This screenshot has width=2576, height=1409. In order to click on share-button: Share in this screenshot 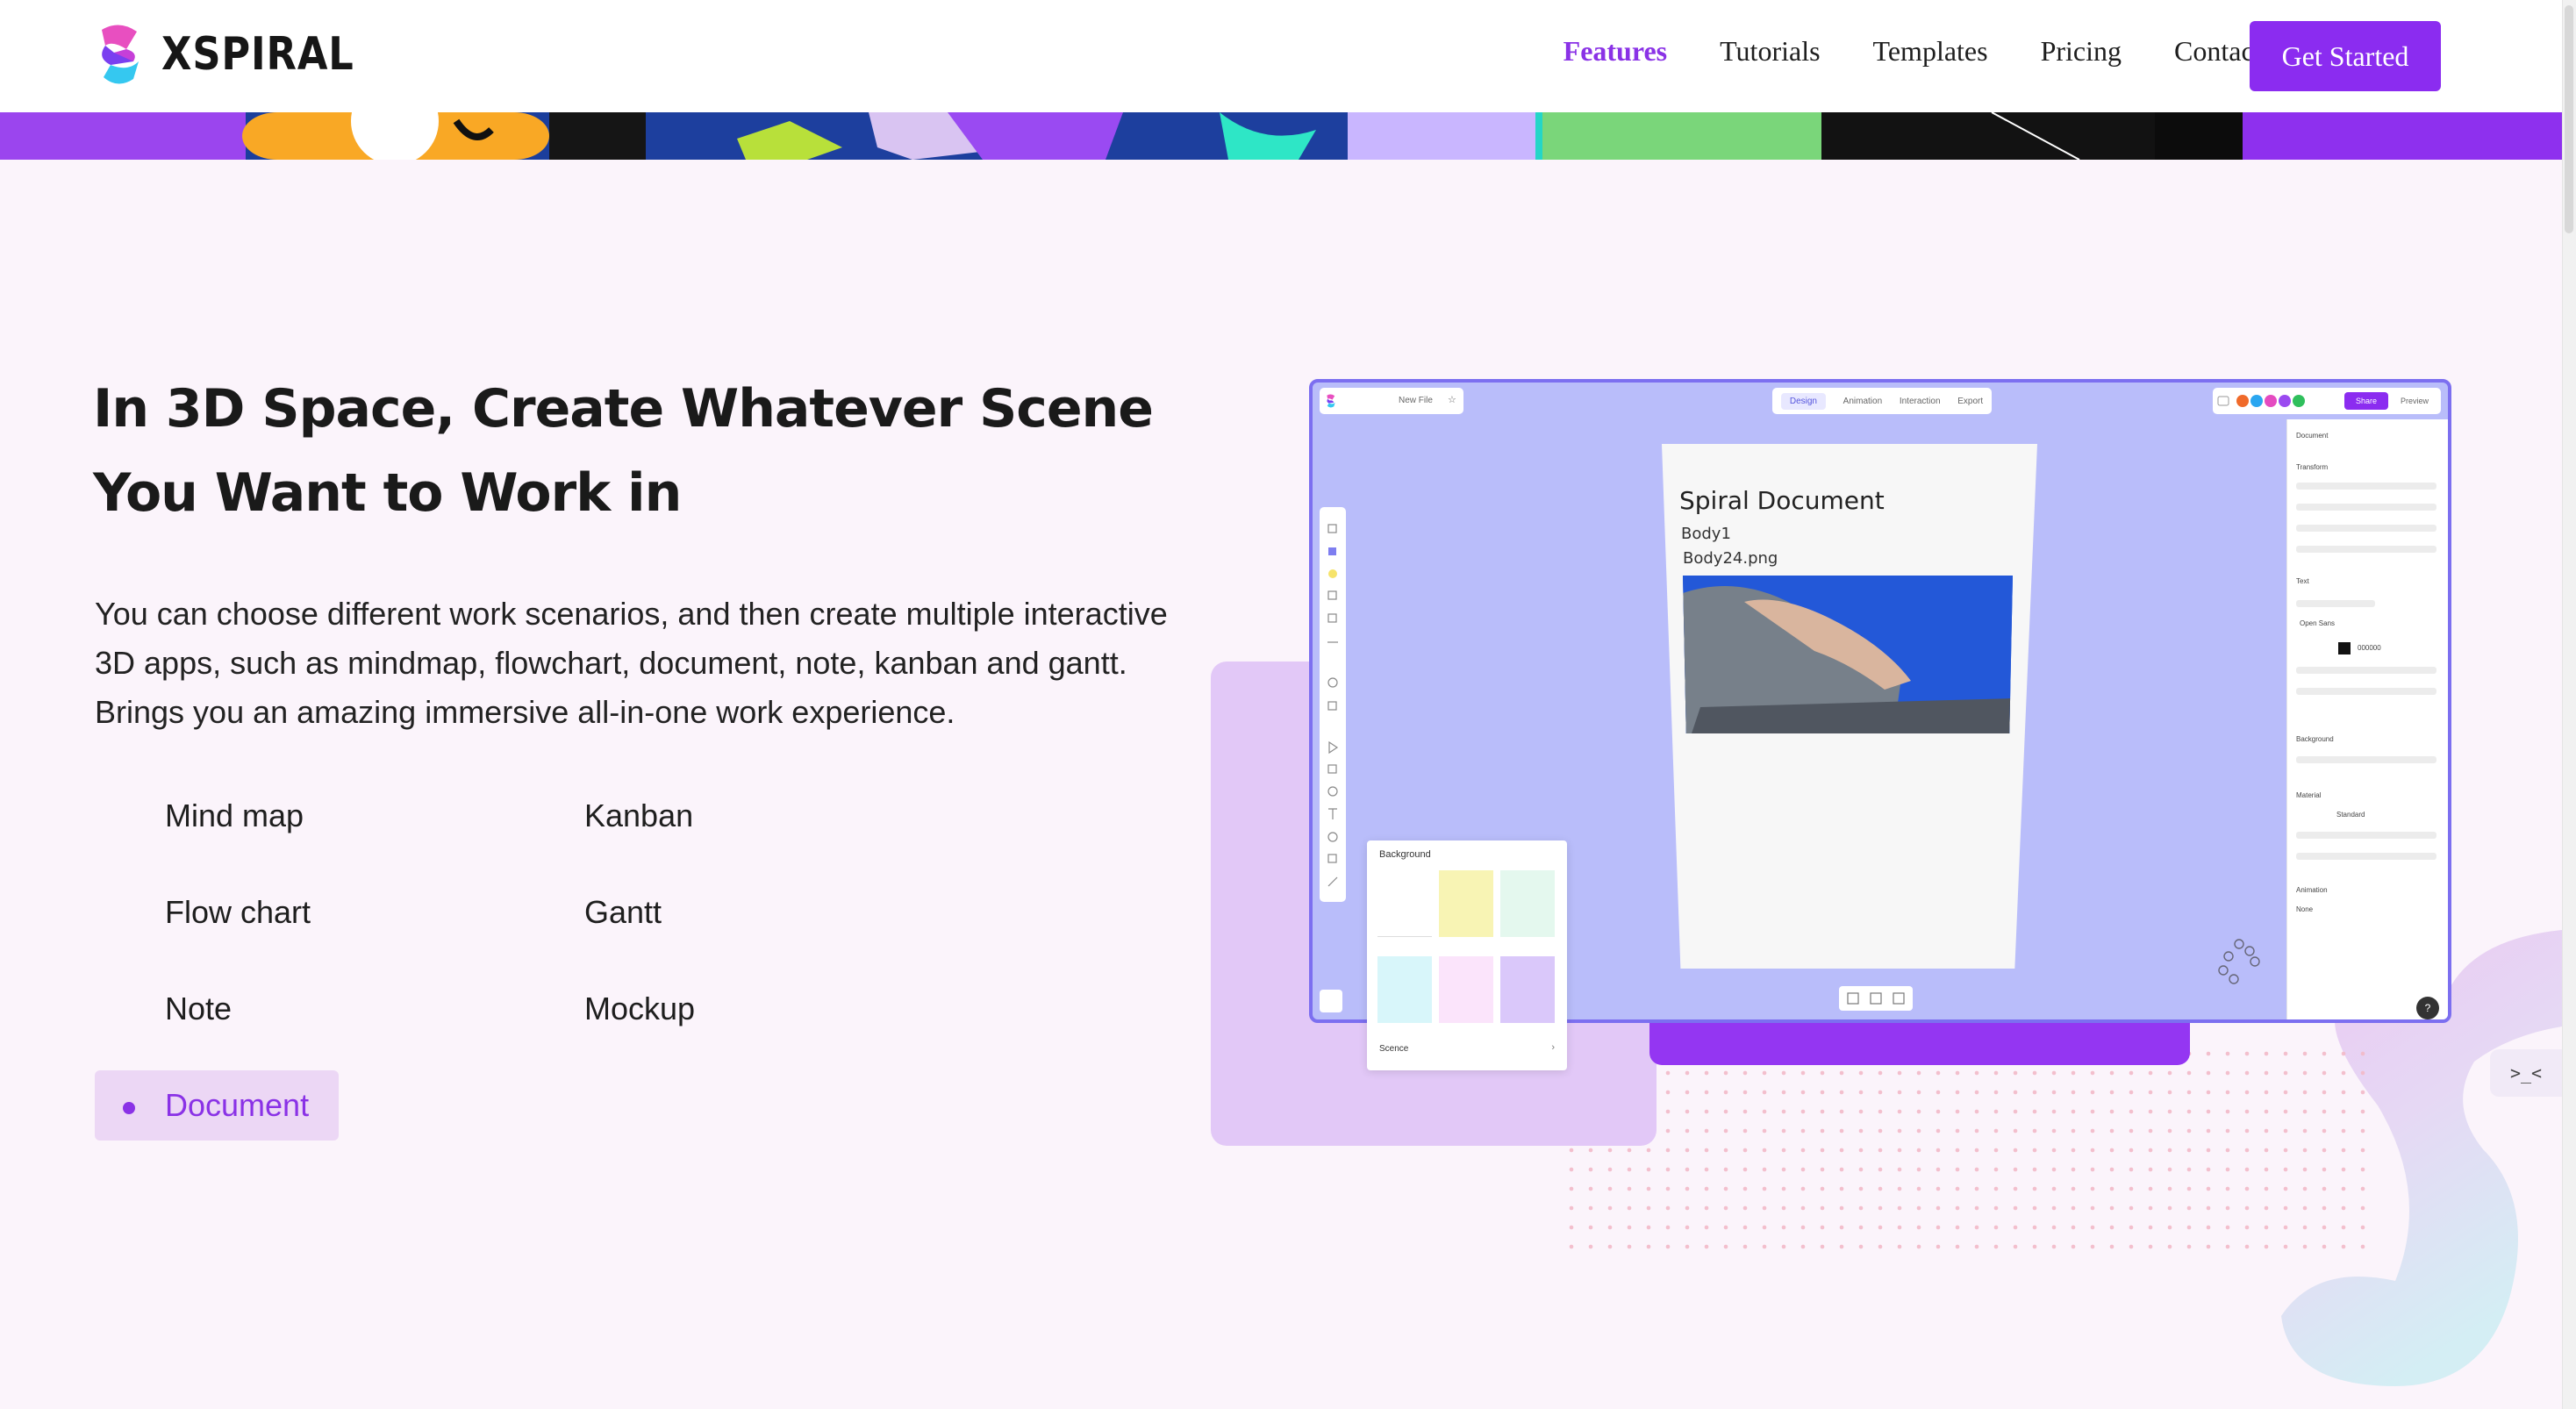, I will do `click(2366, 401)`.